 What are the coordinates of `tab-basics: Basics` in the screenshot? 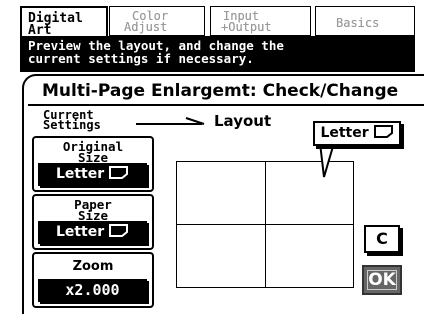 It's located at (365, 21).